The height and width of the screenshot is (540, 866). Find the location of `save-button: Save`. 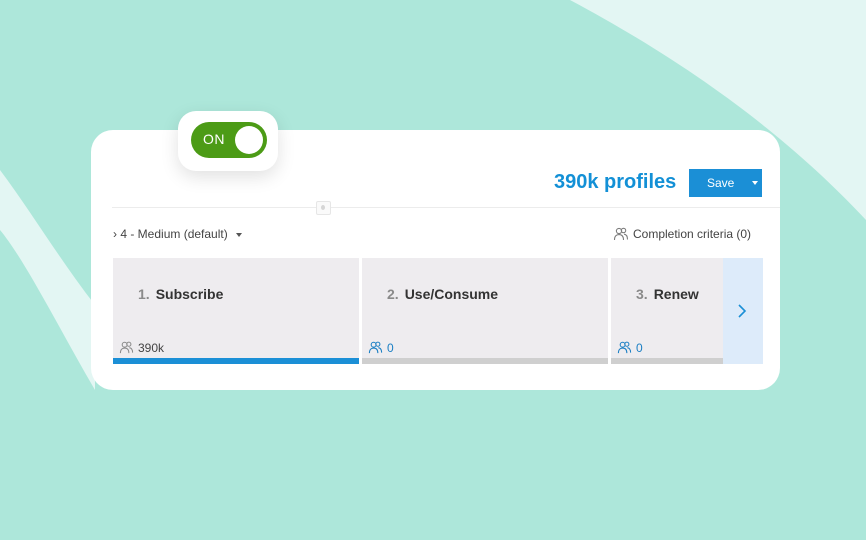

save-button: Save is located at coordinates (725, 183).